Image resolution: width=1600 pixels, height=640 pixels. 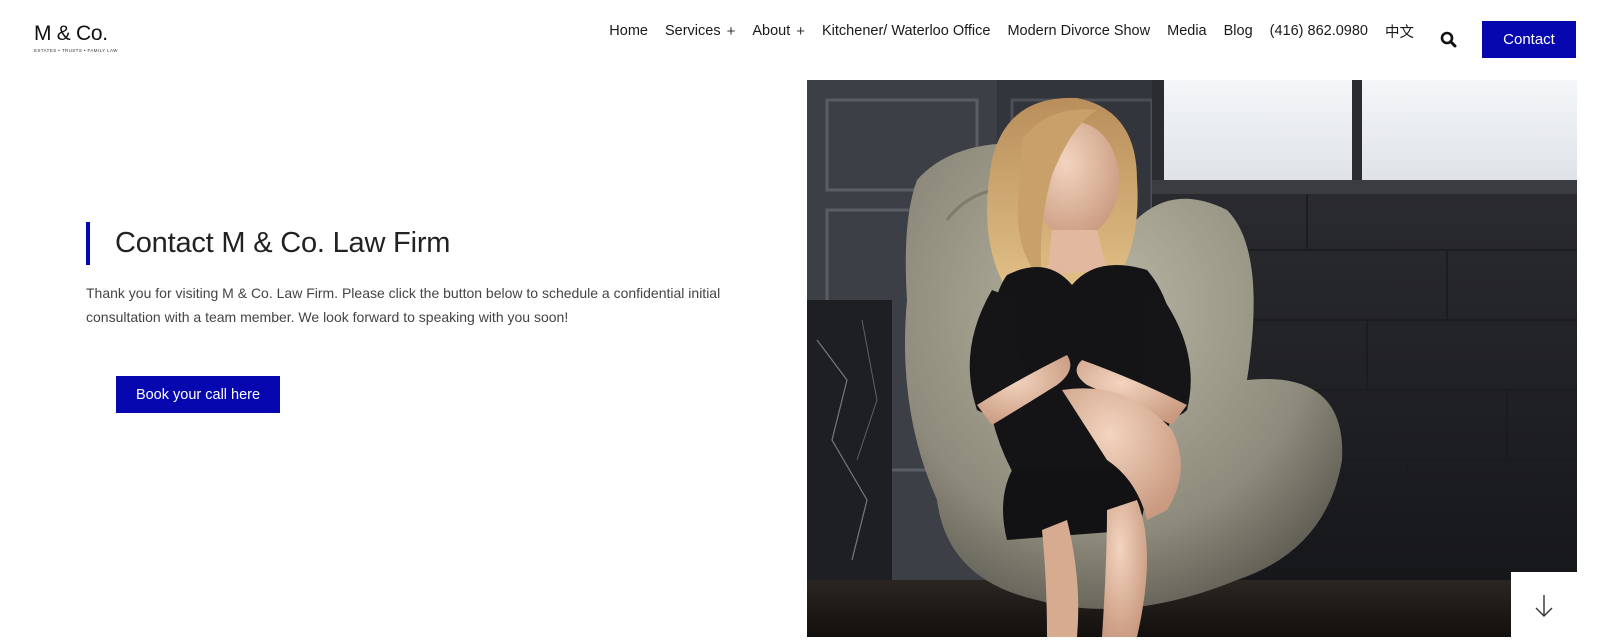 I want to click on site-logo: M & Co. ESTATES • TRUSTS • FAMILY LAW, so click(x=76, y=39).